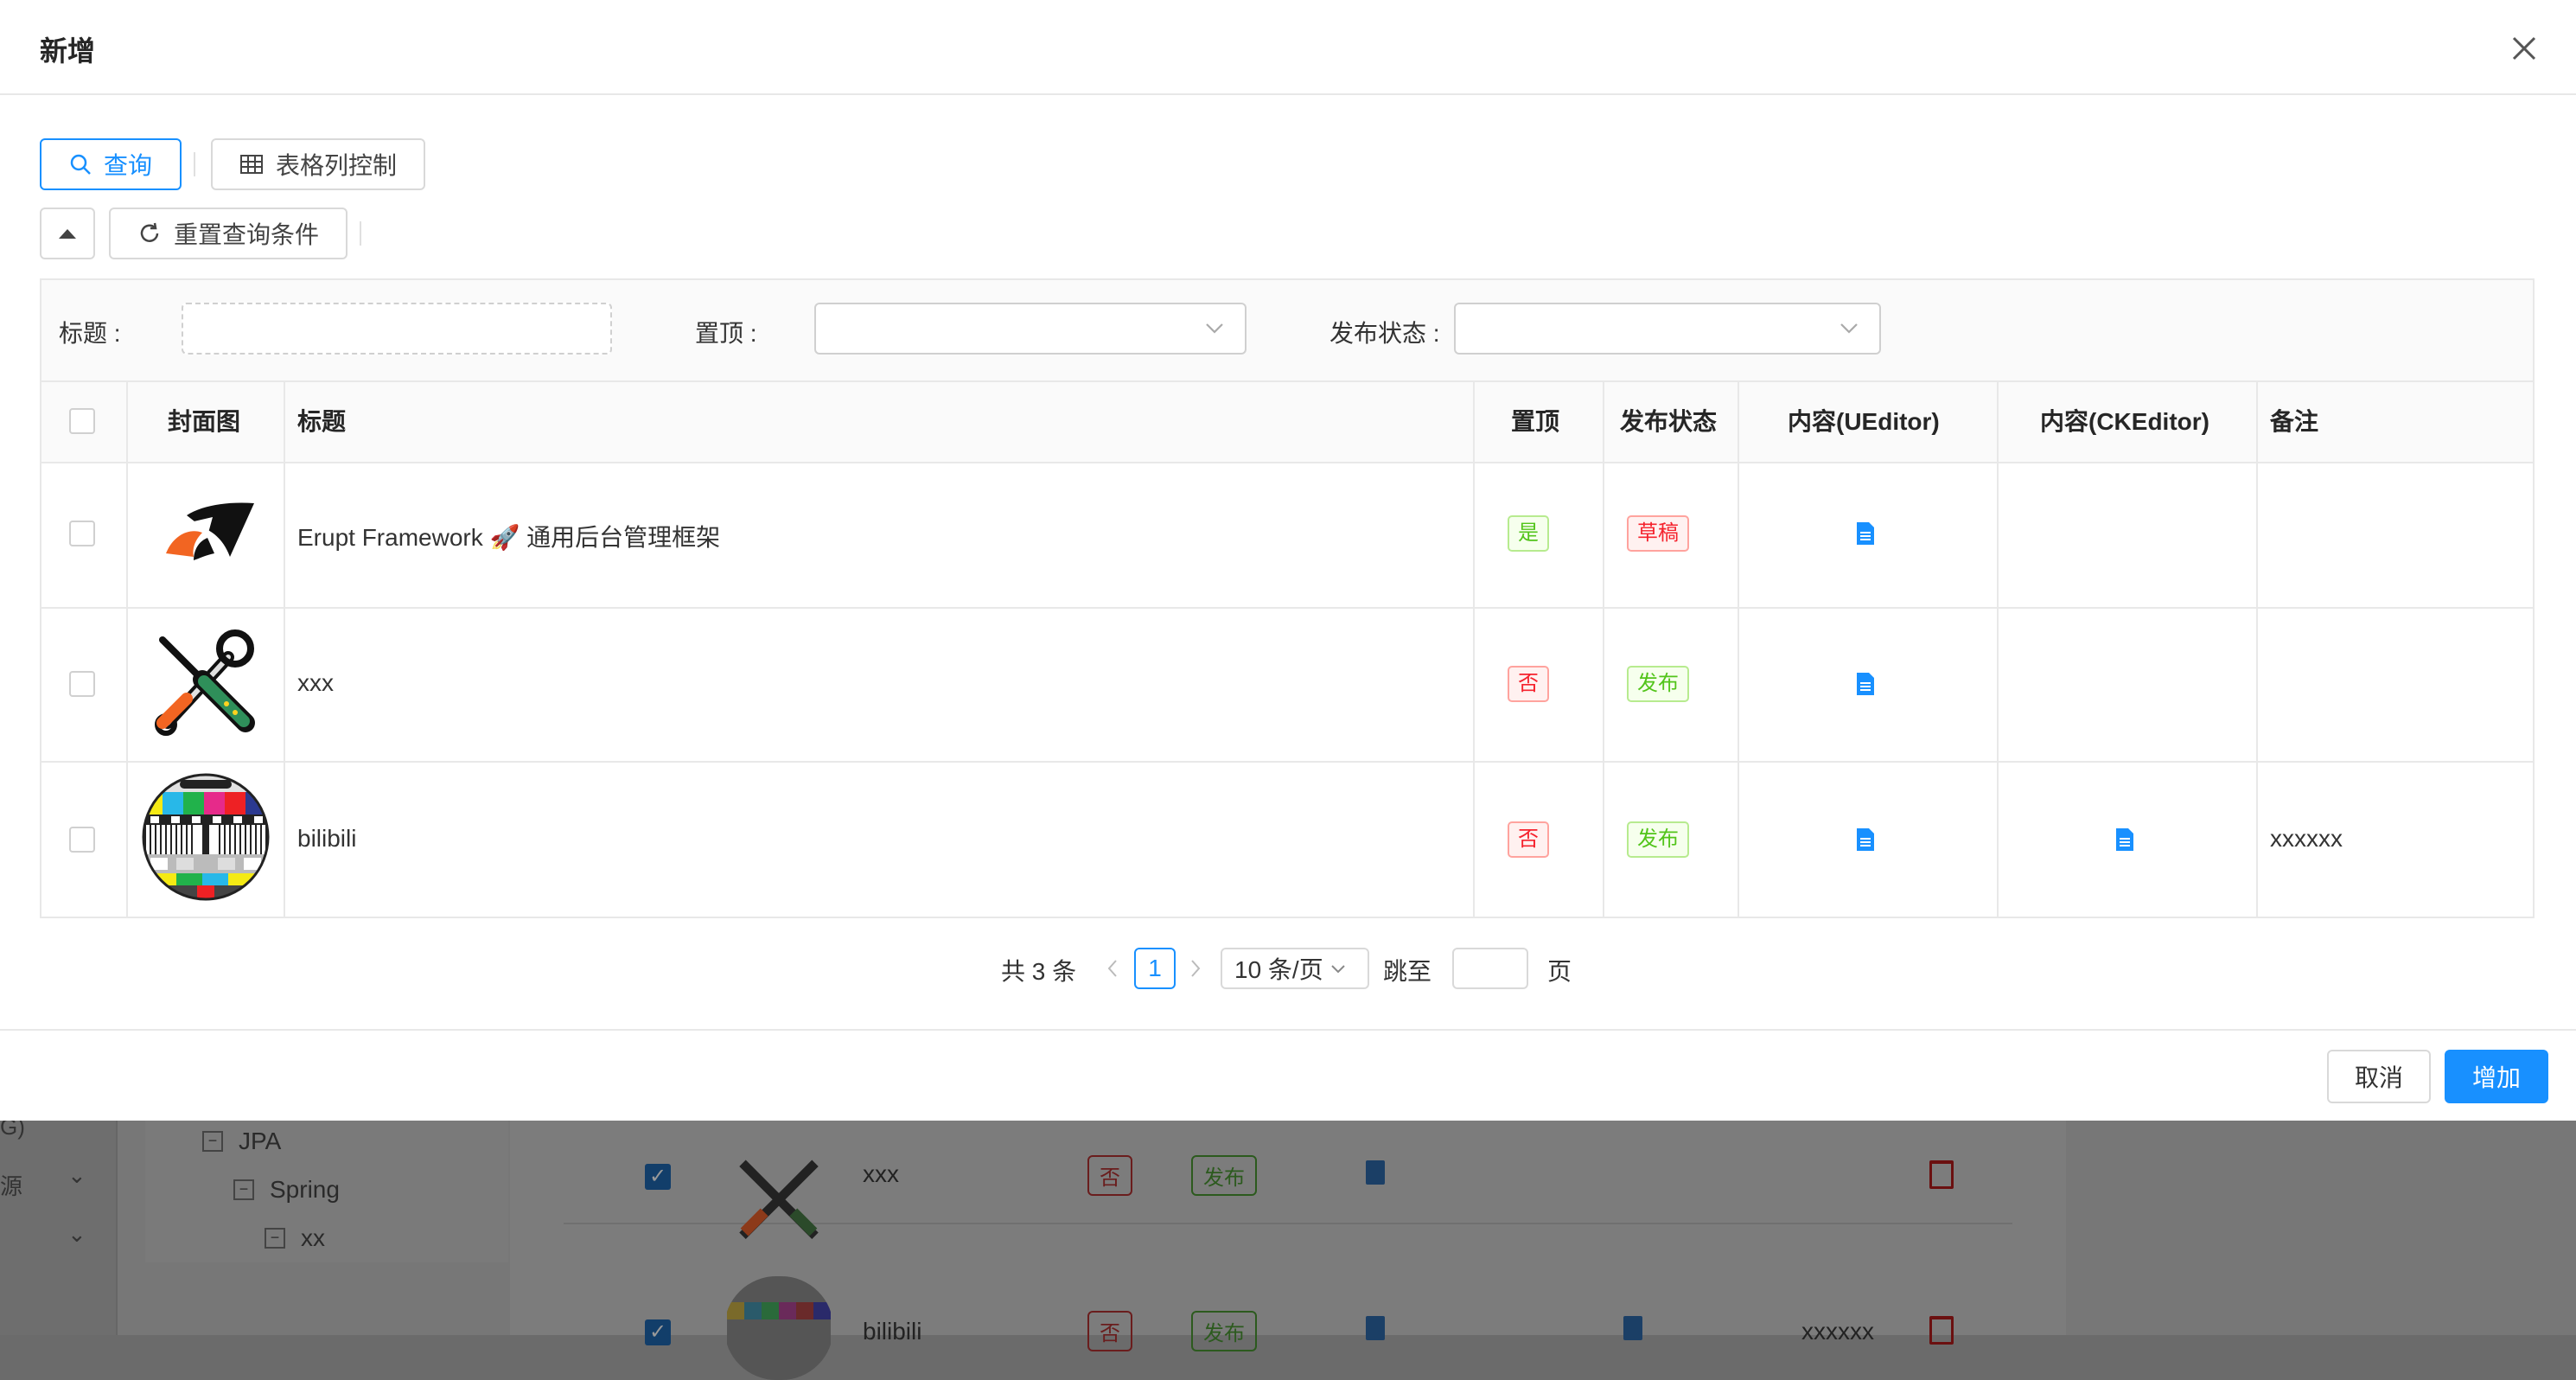 This screenshot has height=1380, width=2576. Describe the element at coordinates (204, 421) in the screenshot. I see `header-cover: 封面图` at that location.